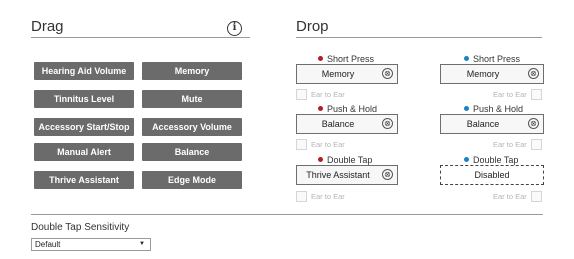 This screenshot has height=259, width=574. Describe the element at coordinates (346, 59) in the screenshot. I see `left-short-press-label: Short Press` at that location.